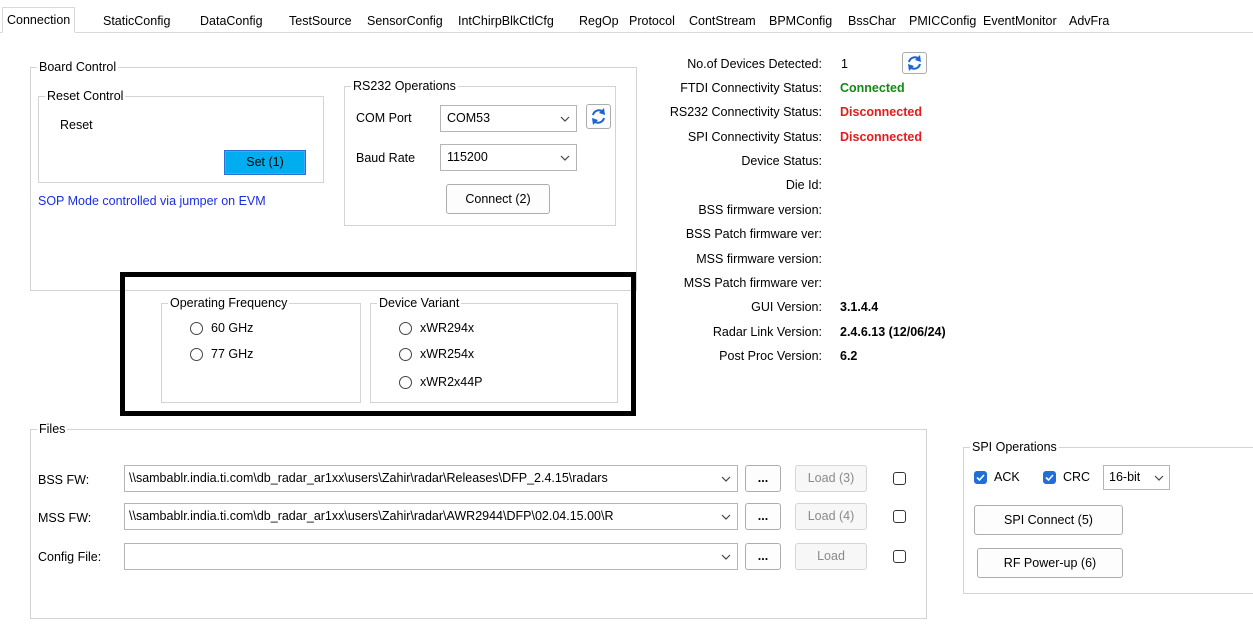 This screenshot has height=633, width=1253. I want to click on ftdi-status-value: Connected, so click(872, 88).